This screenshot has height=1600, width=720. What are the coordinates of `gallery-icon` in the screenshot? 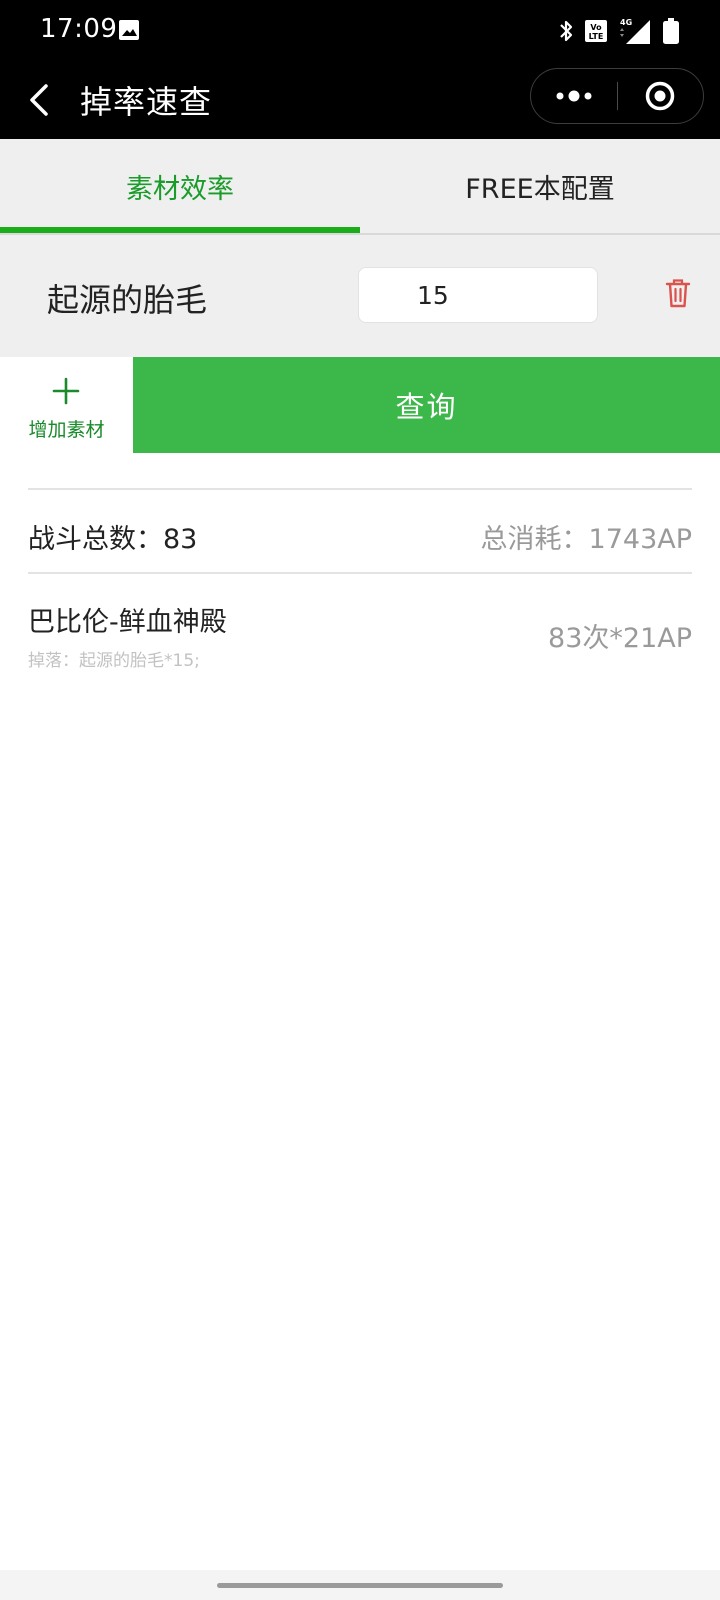 It's located at (129, 30).